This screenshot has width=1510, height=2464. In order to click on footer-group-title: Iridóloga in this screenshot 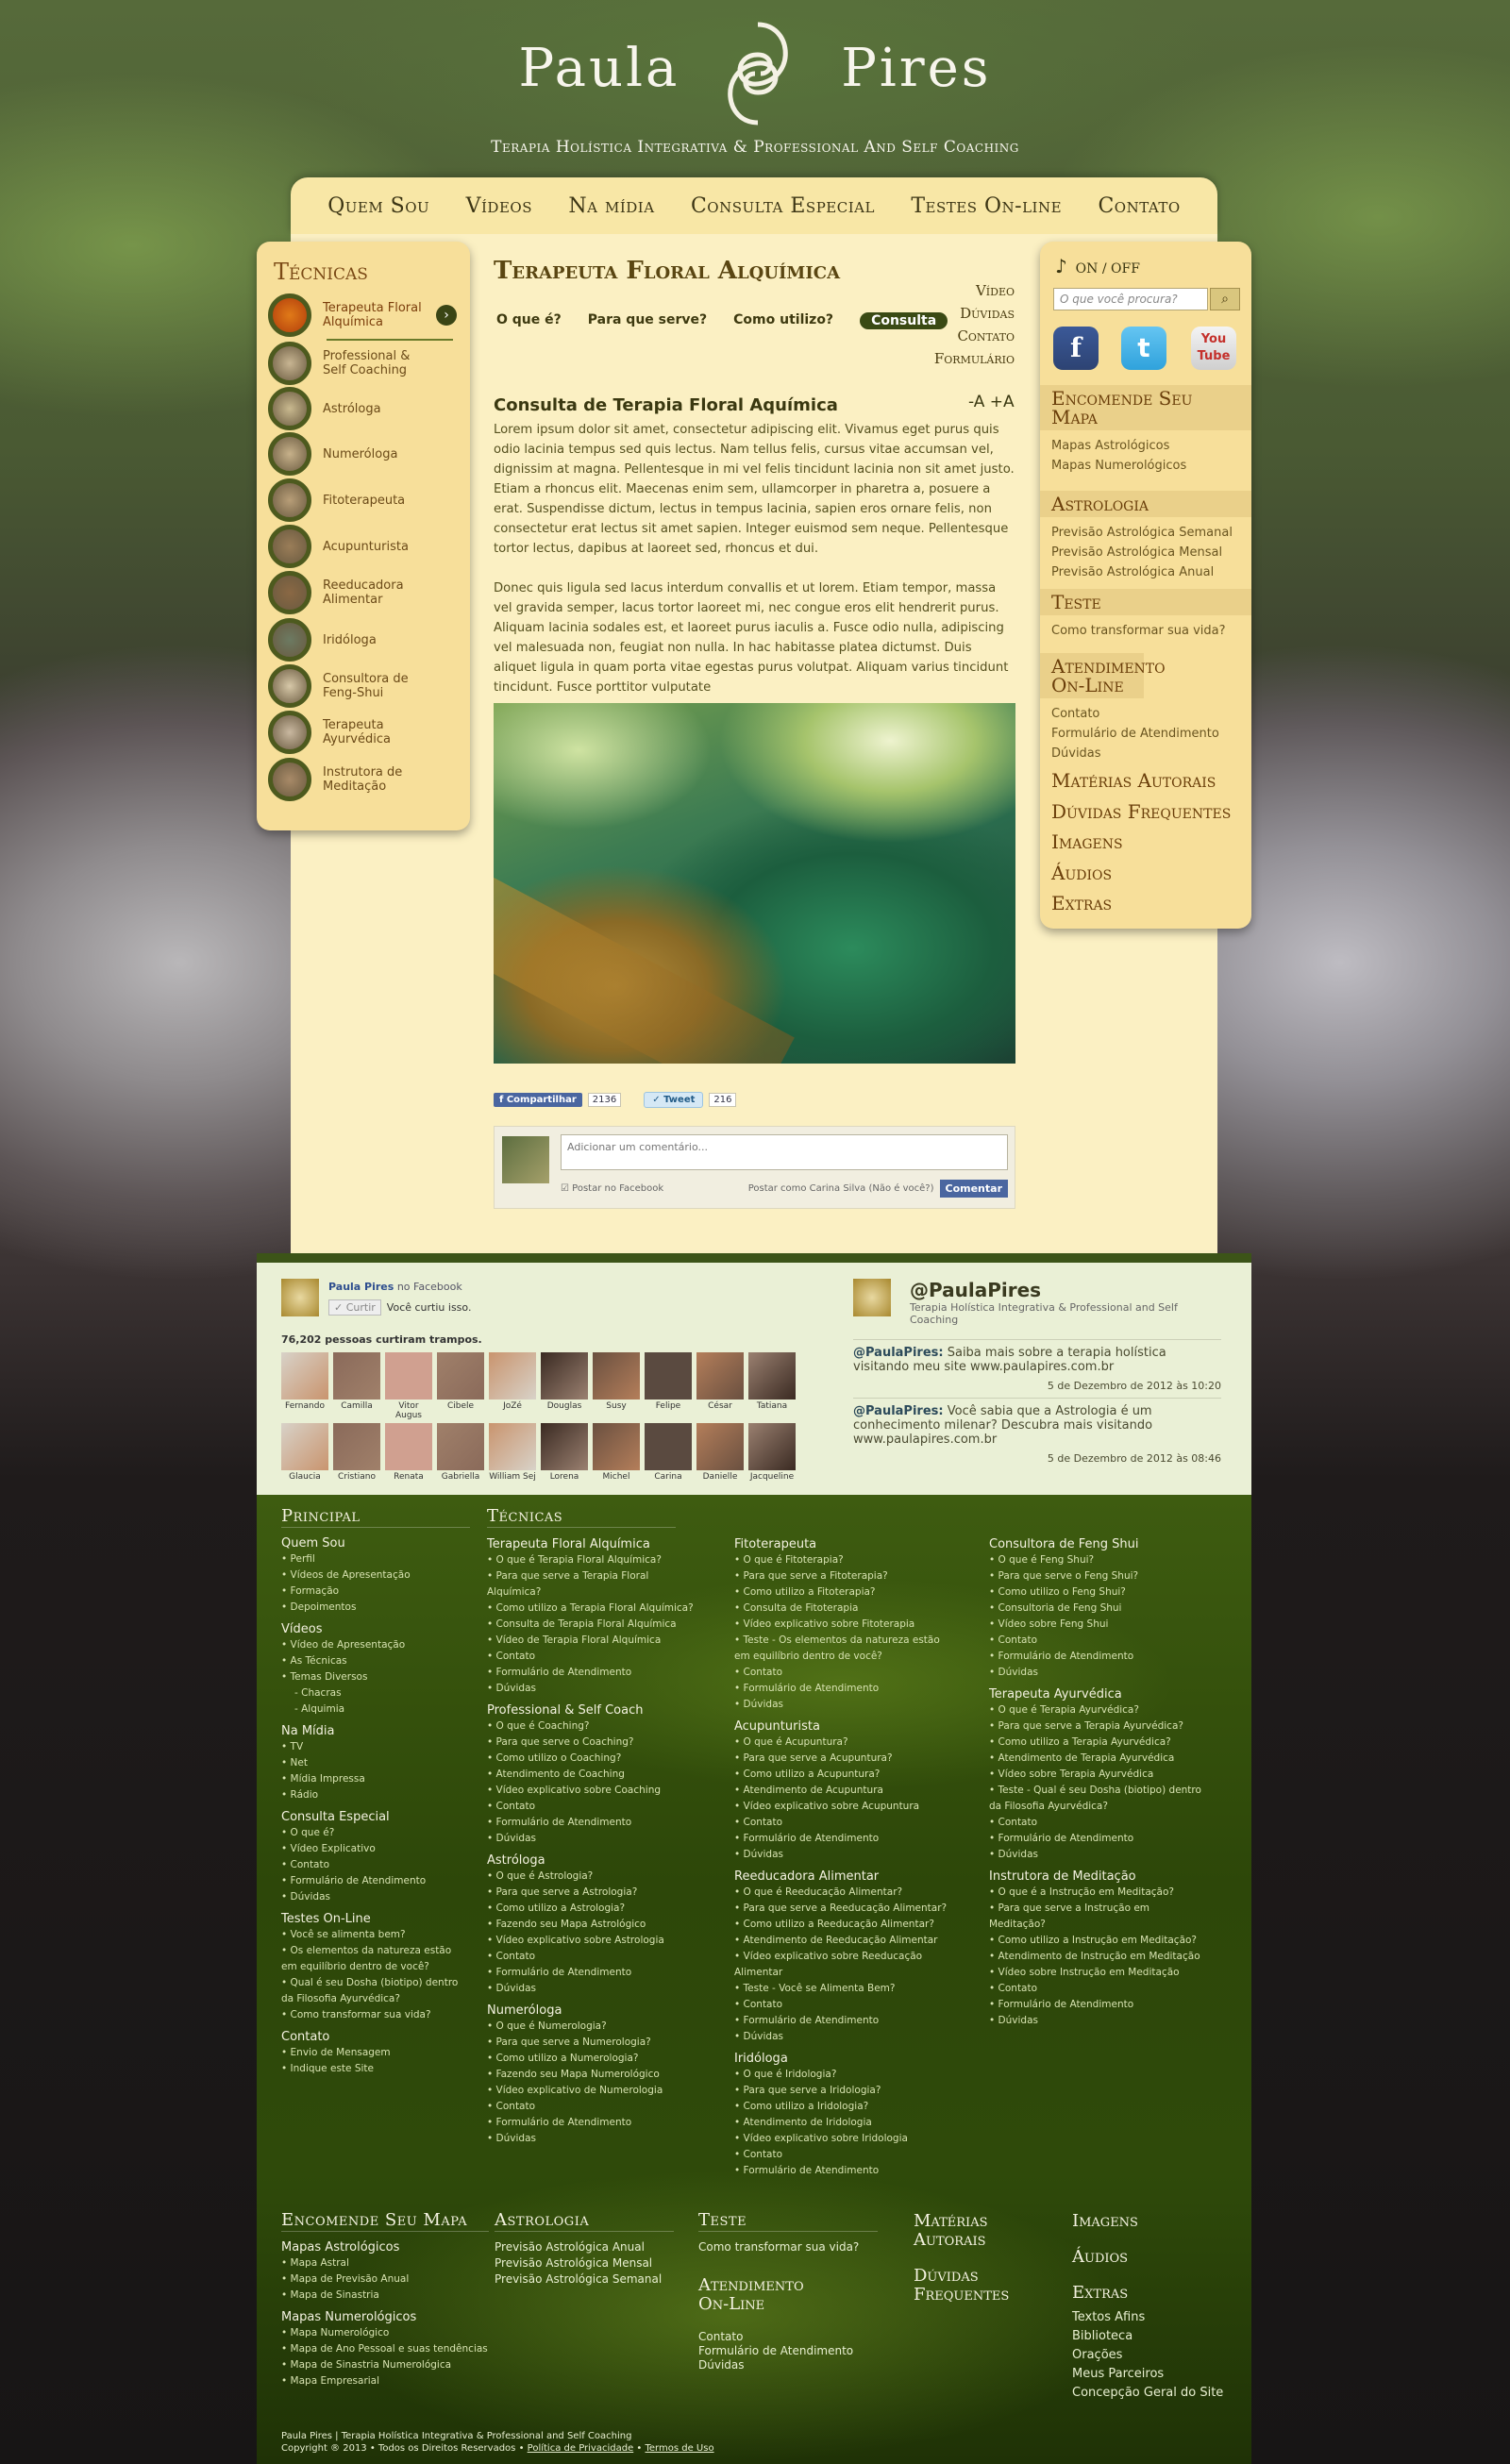, I will do `click(843, 2059)`.